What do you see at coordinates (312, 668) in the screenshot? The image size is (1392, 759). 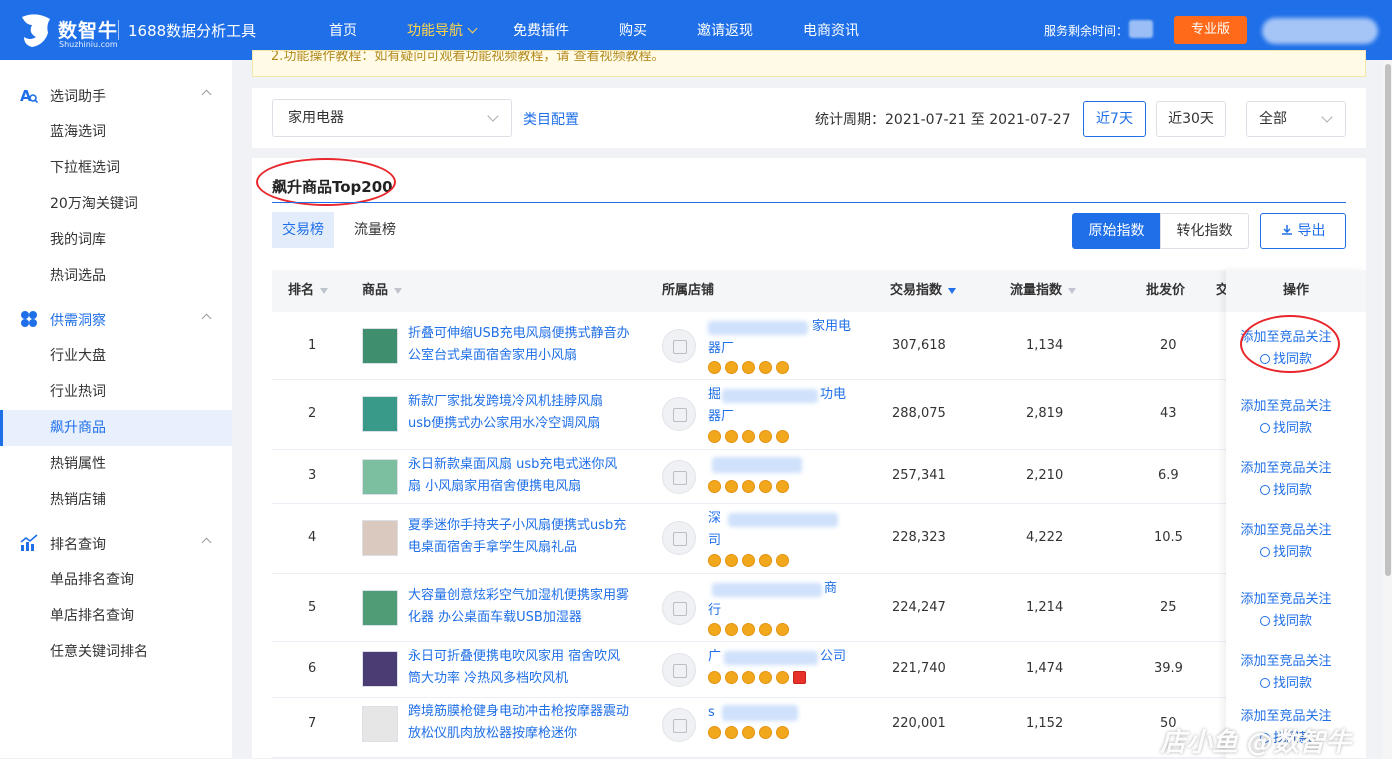 I see `row-rank: 6` at bounding box center [312, 668].